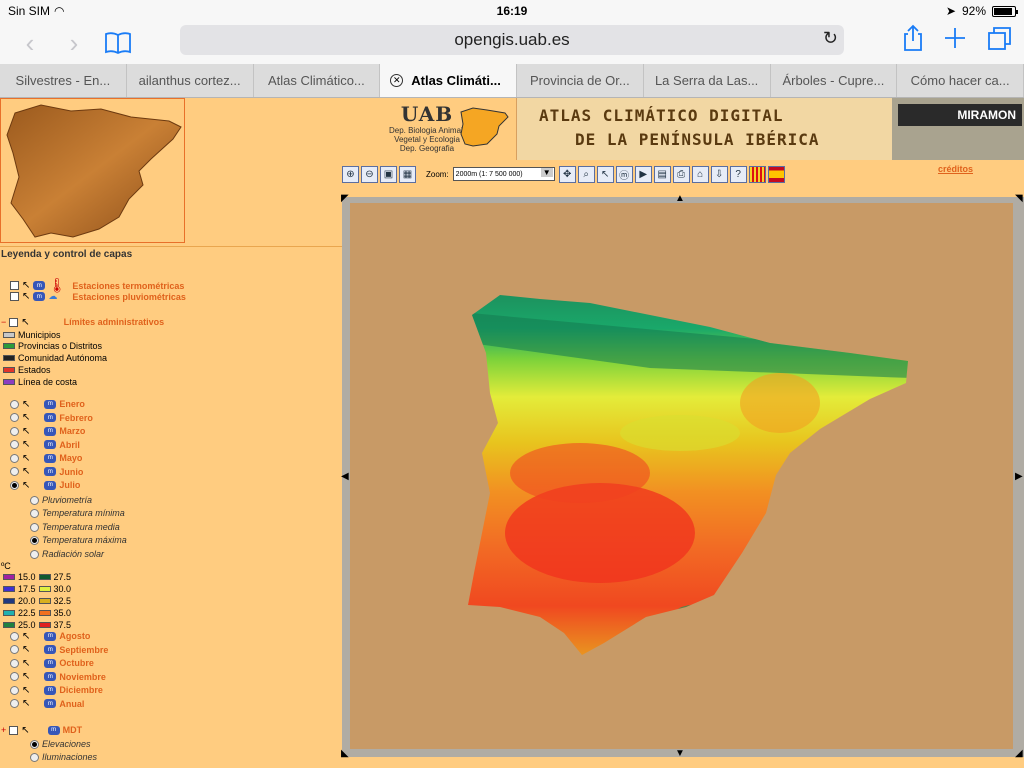 This screenshot has width=1024, height=768. I want to click on close-tab-icon: ✕, so click(397, 80).